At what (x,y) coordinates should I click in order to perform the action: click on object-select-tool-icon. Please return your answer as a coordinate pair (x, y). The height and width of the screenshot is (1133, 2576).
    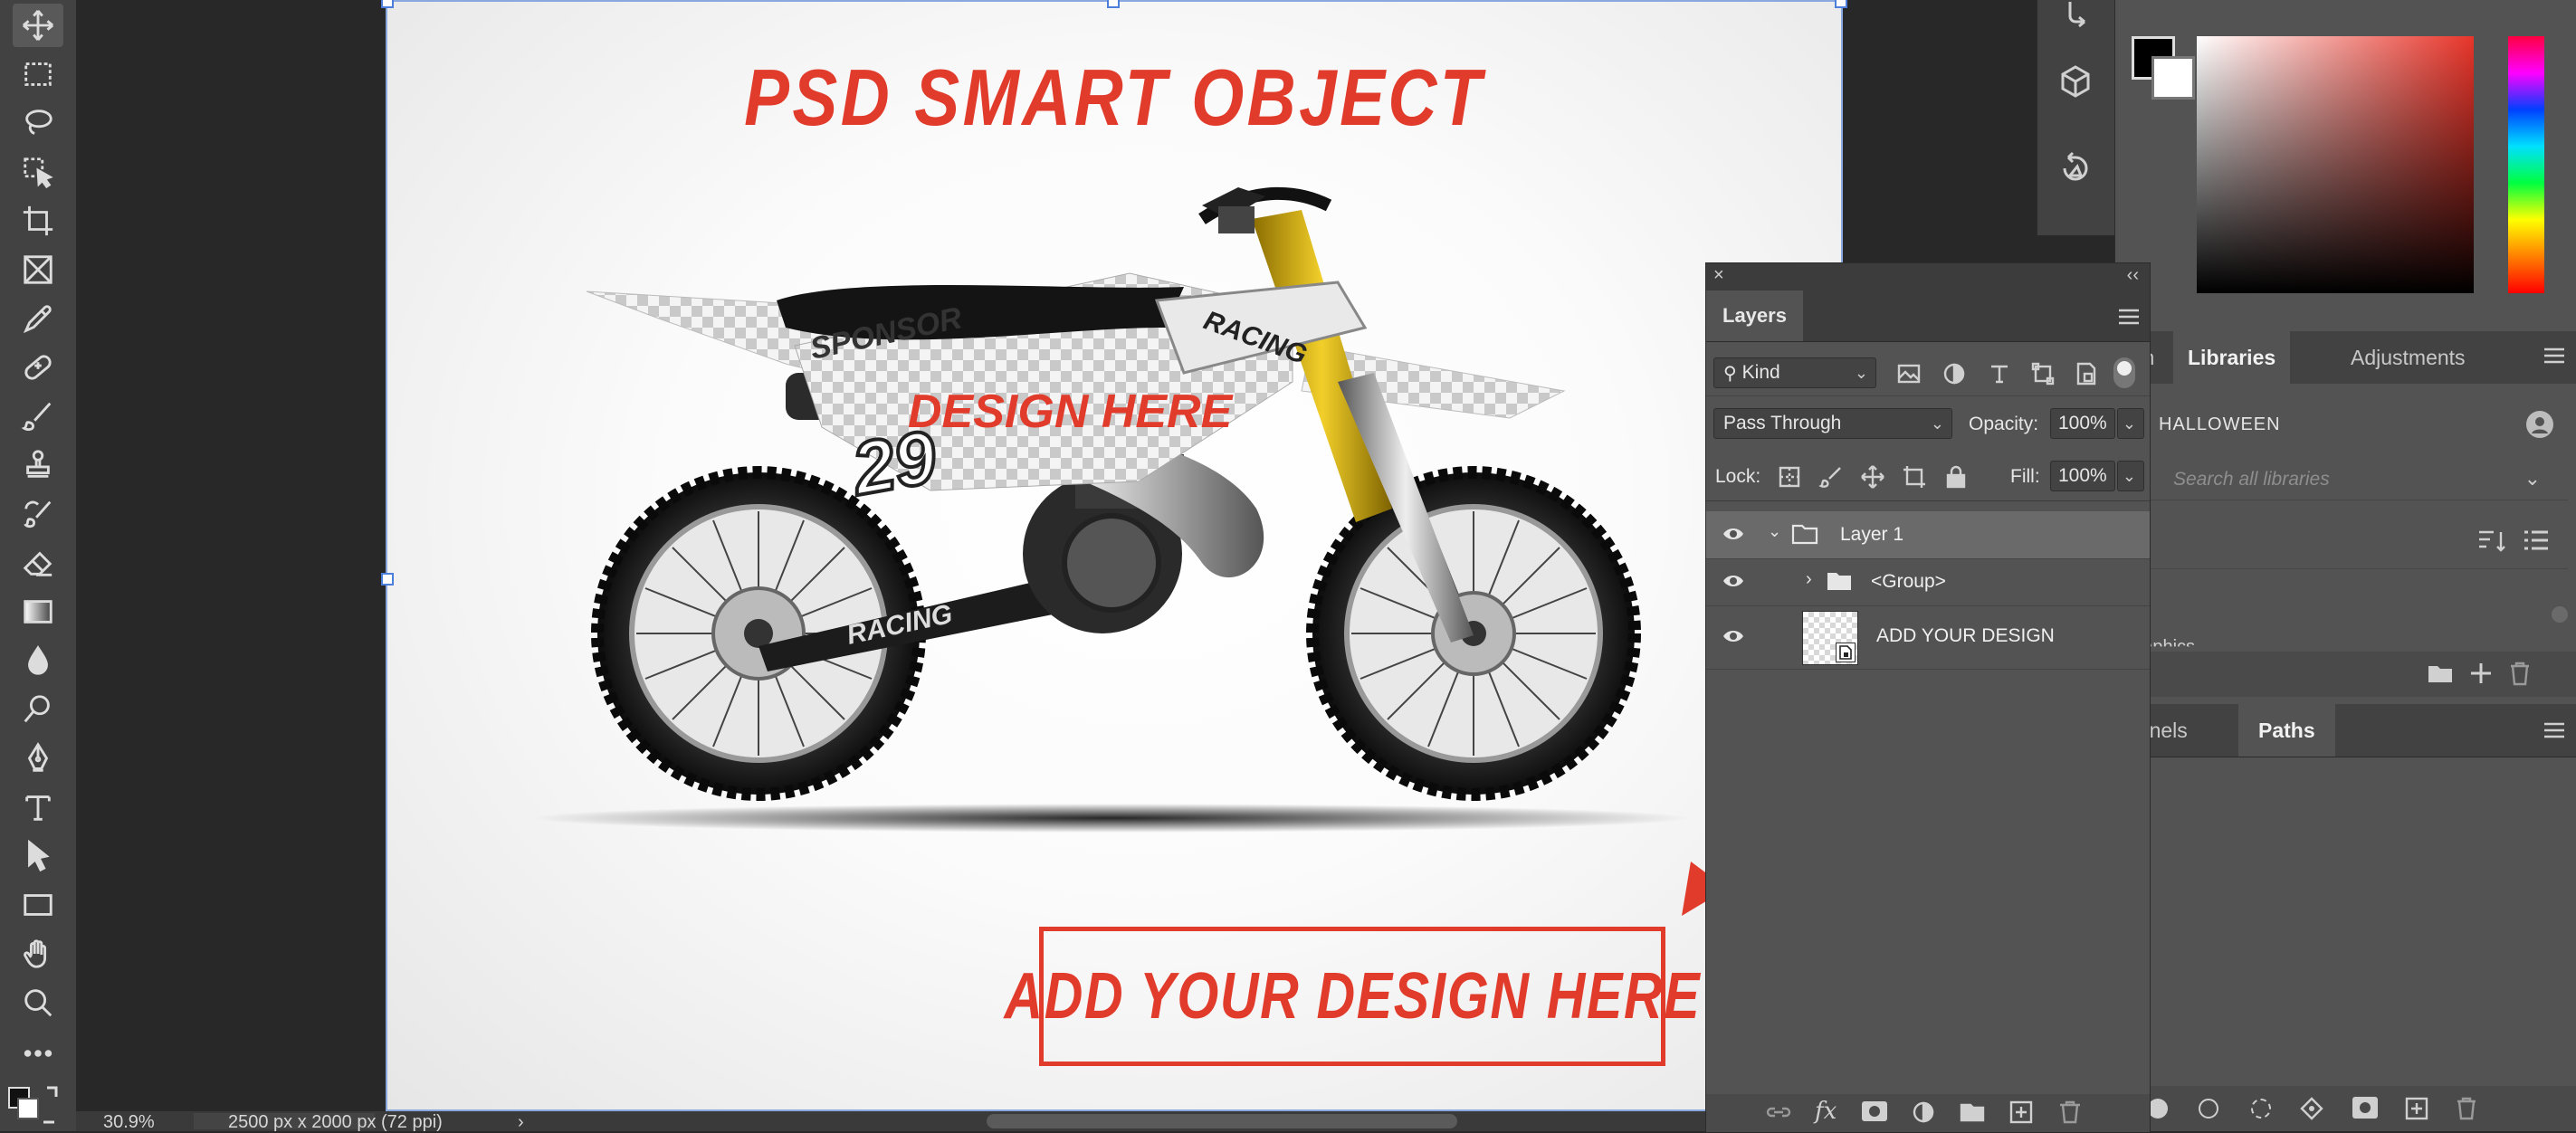
    Looking at the image, I should click on (38, 172).